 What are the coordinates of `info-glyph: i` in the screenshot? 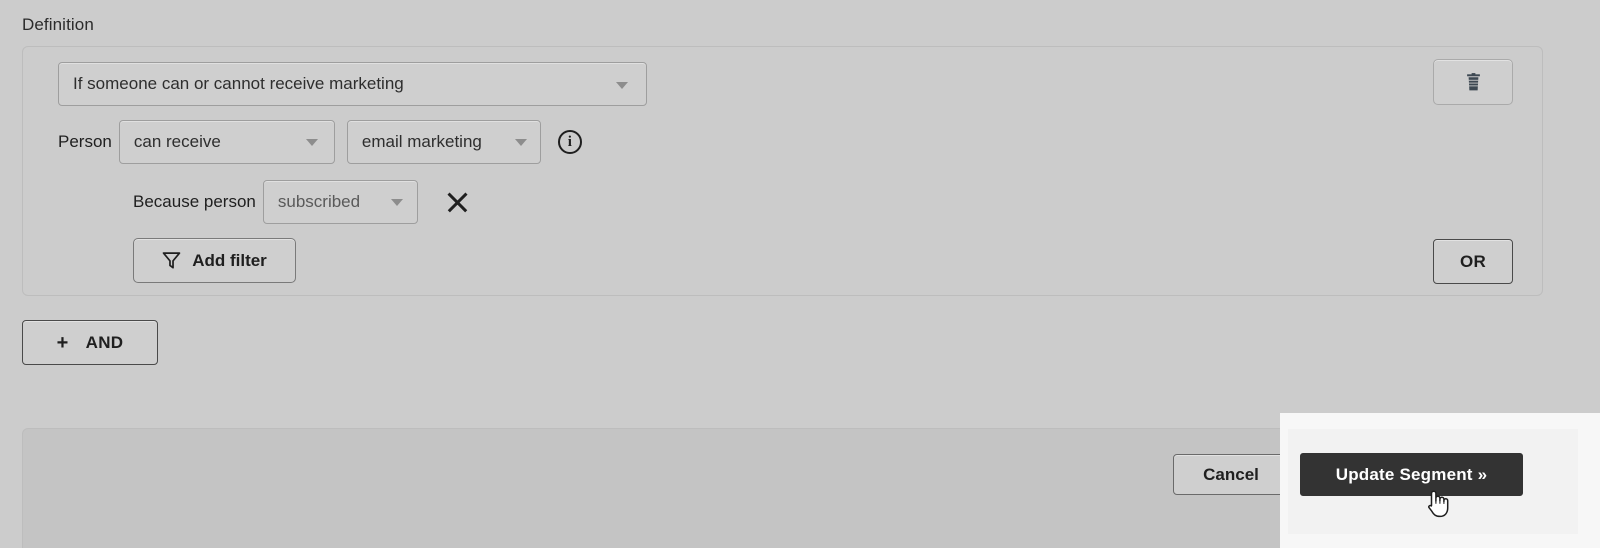 It's located at (569, 141).